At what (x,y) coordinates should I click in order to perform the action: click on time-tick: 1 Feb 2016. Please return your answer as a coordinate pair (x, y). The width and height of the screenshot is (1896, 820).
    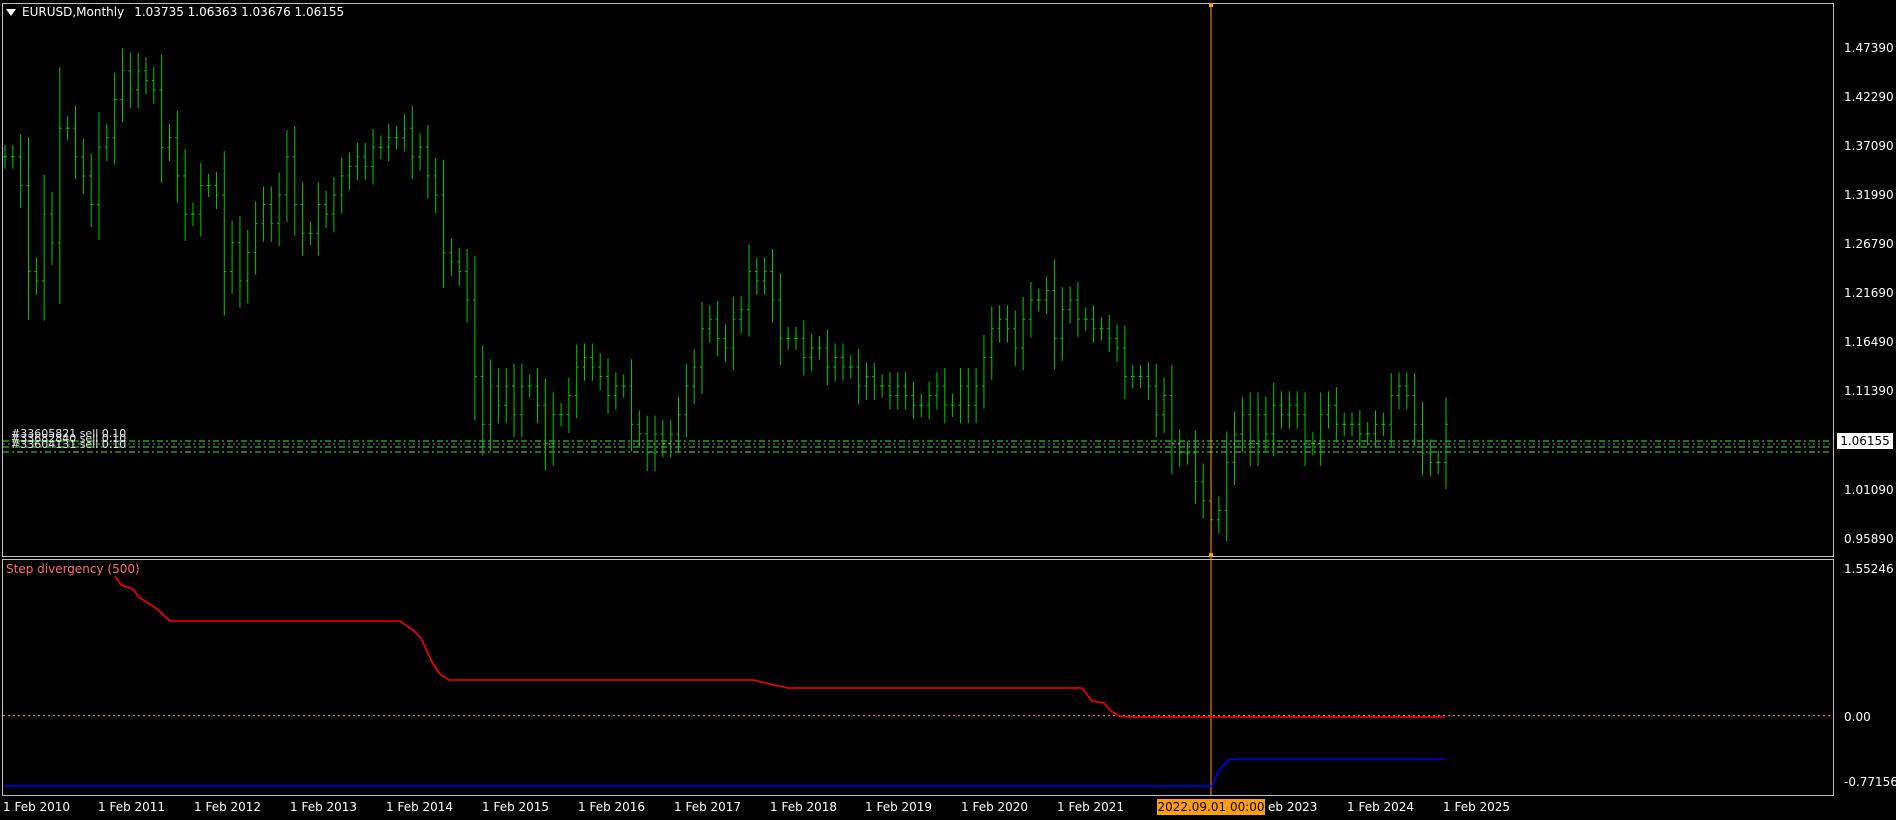
    Looking at the image, I should click on (612, 807).